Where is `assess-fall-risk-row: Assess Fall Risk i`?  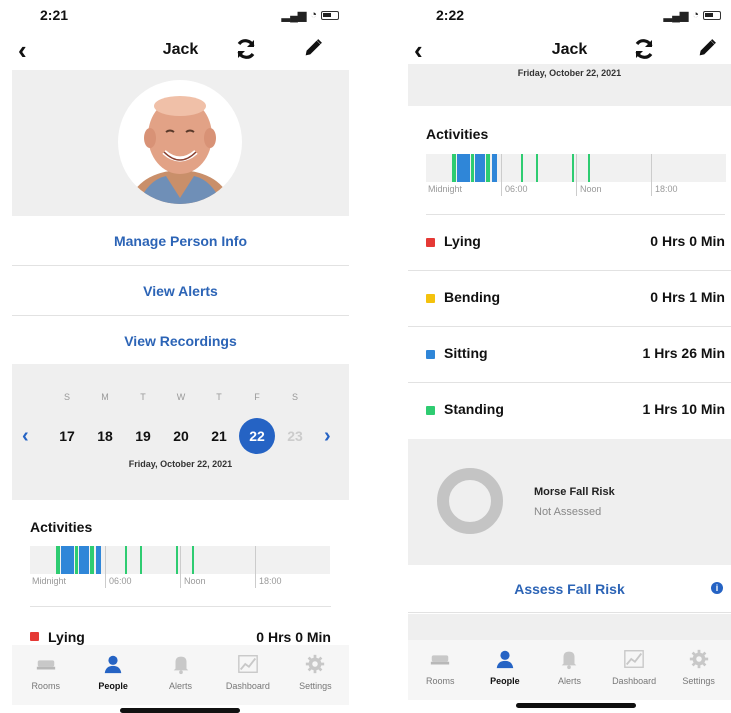
assess-fall-risk-row: Assess Fall Risk i is located at coordinates (569, 589).